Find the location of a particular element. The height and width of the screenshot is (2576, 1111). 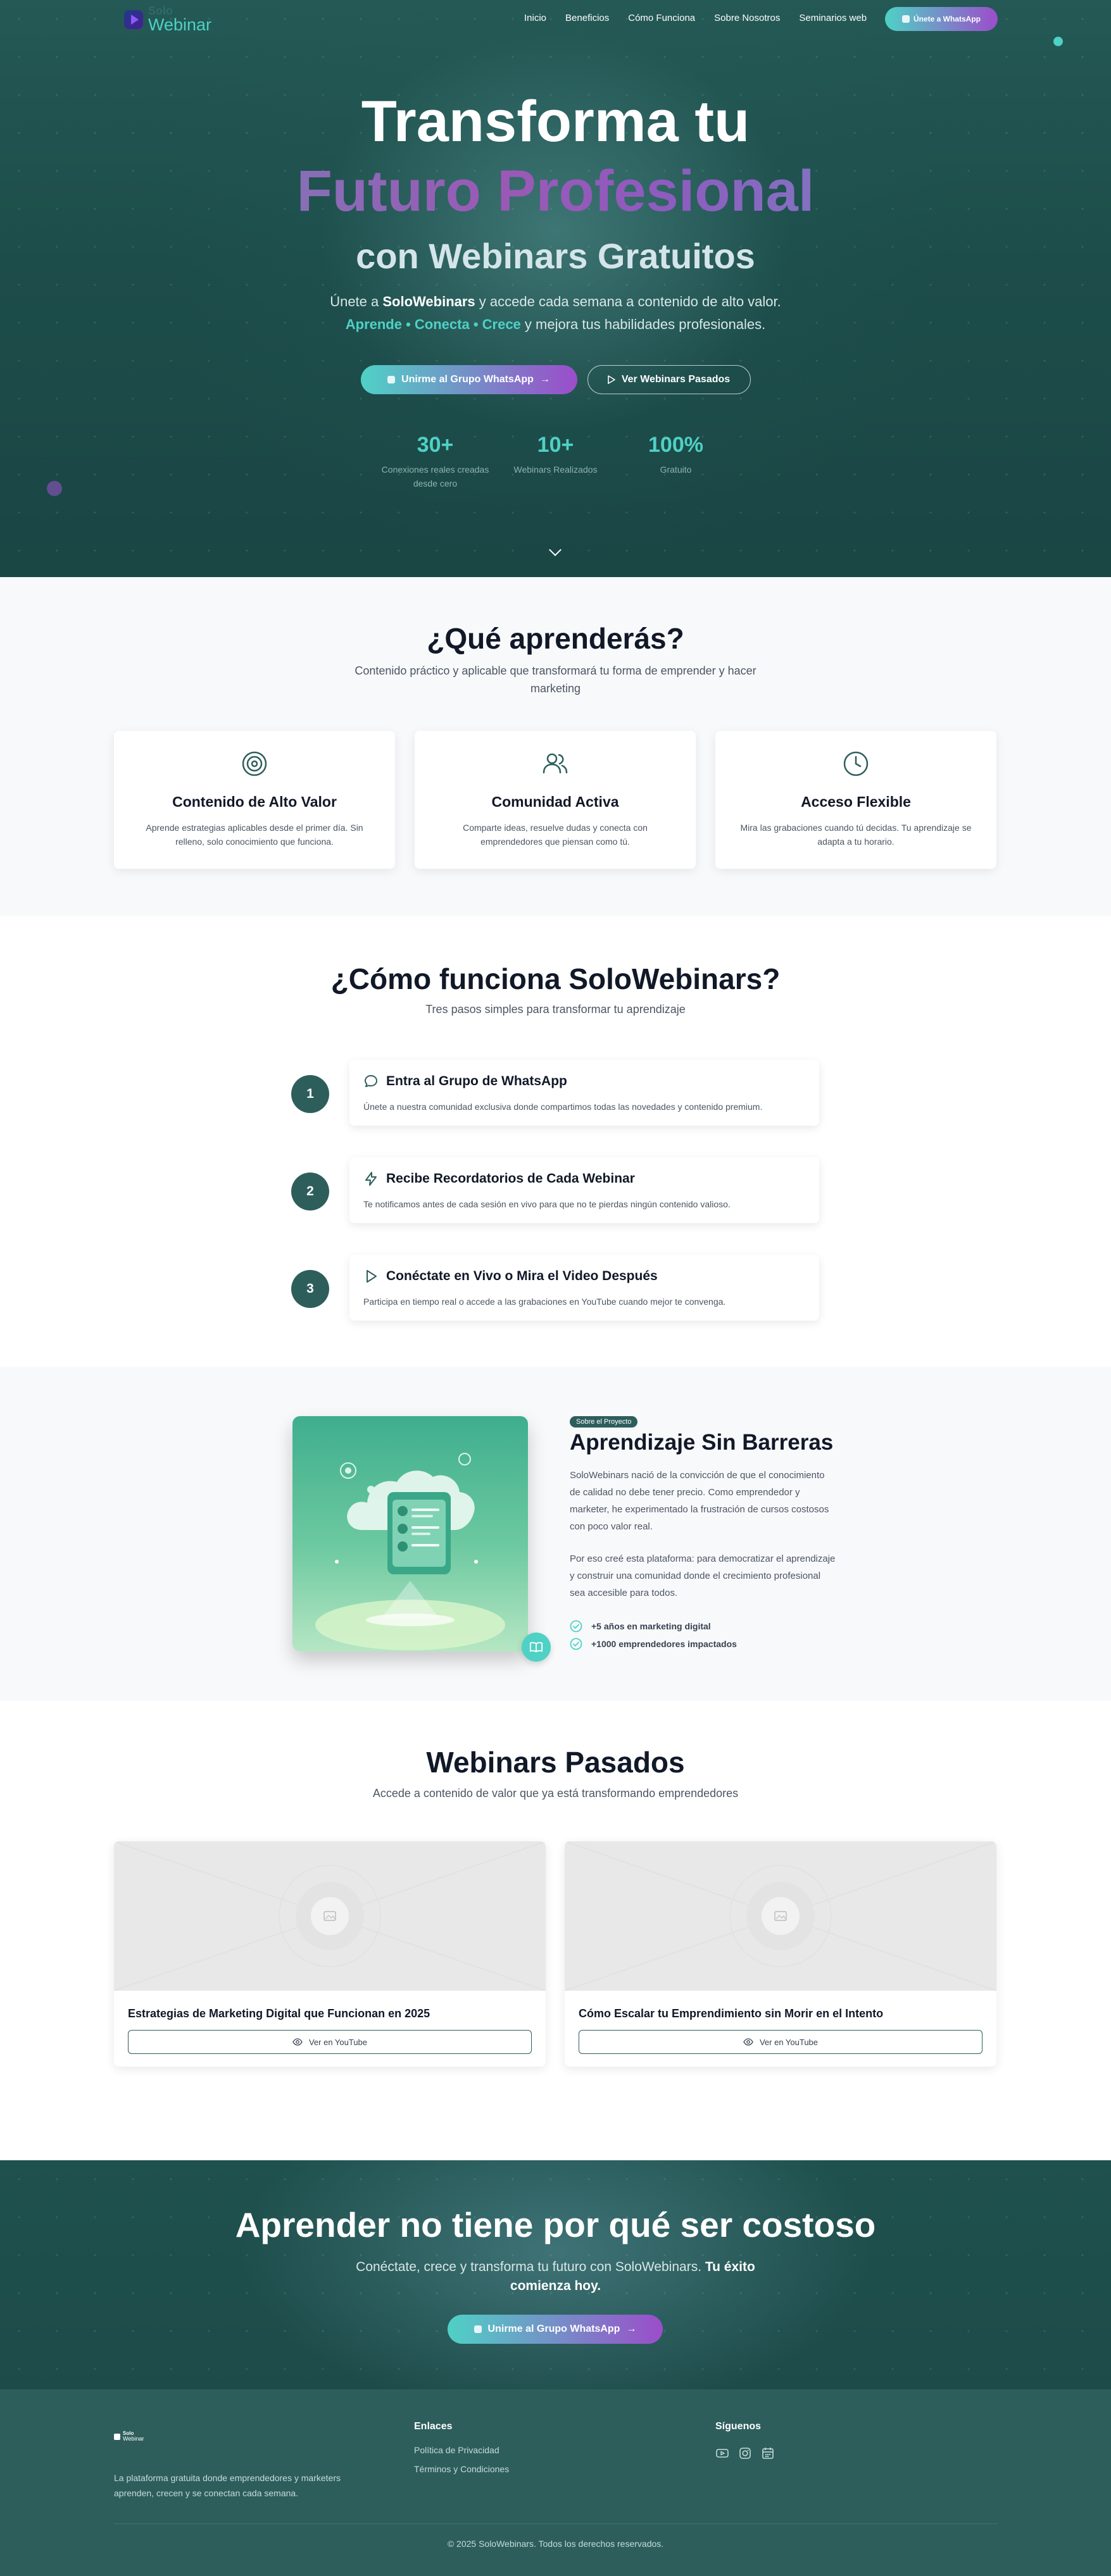

step-title: Recibe Recordatorios de Cada Webinar is located at coordinates (510, 1179).